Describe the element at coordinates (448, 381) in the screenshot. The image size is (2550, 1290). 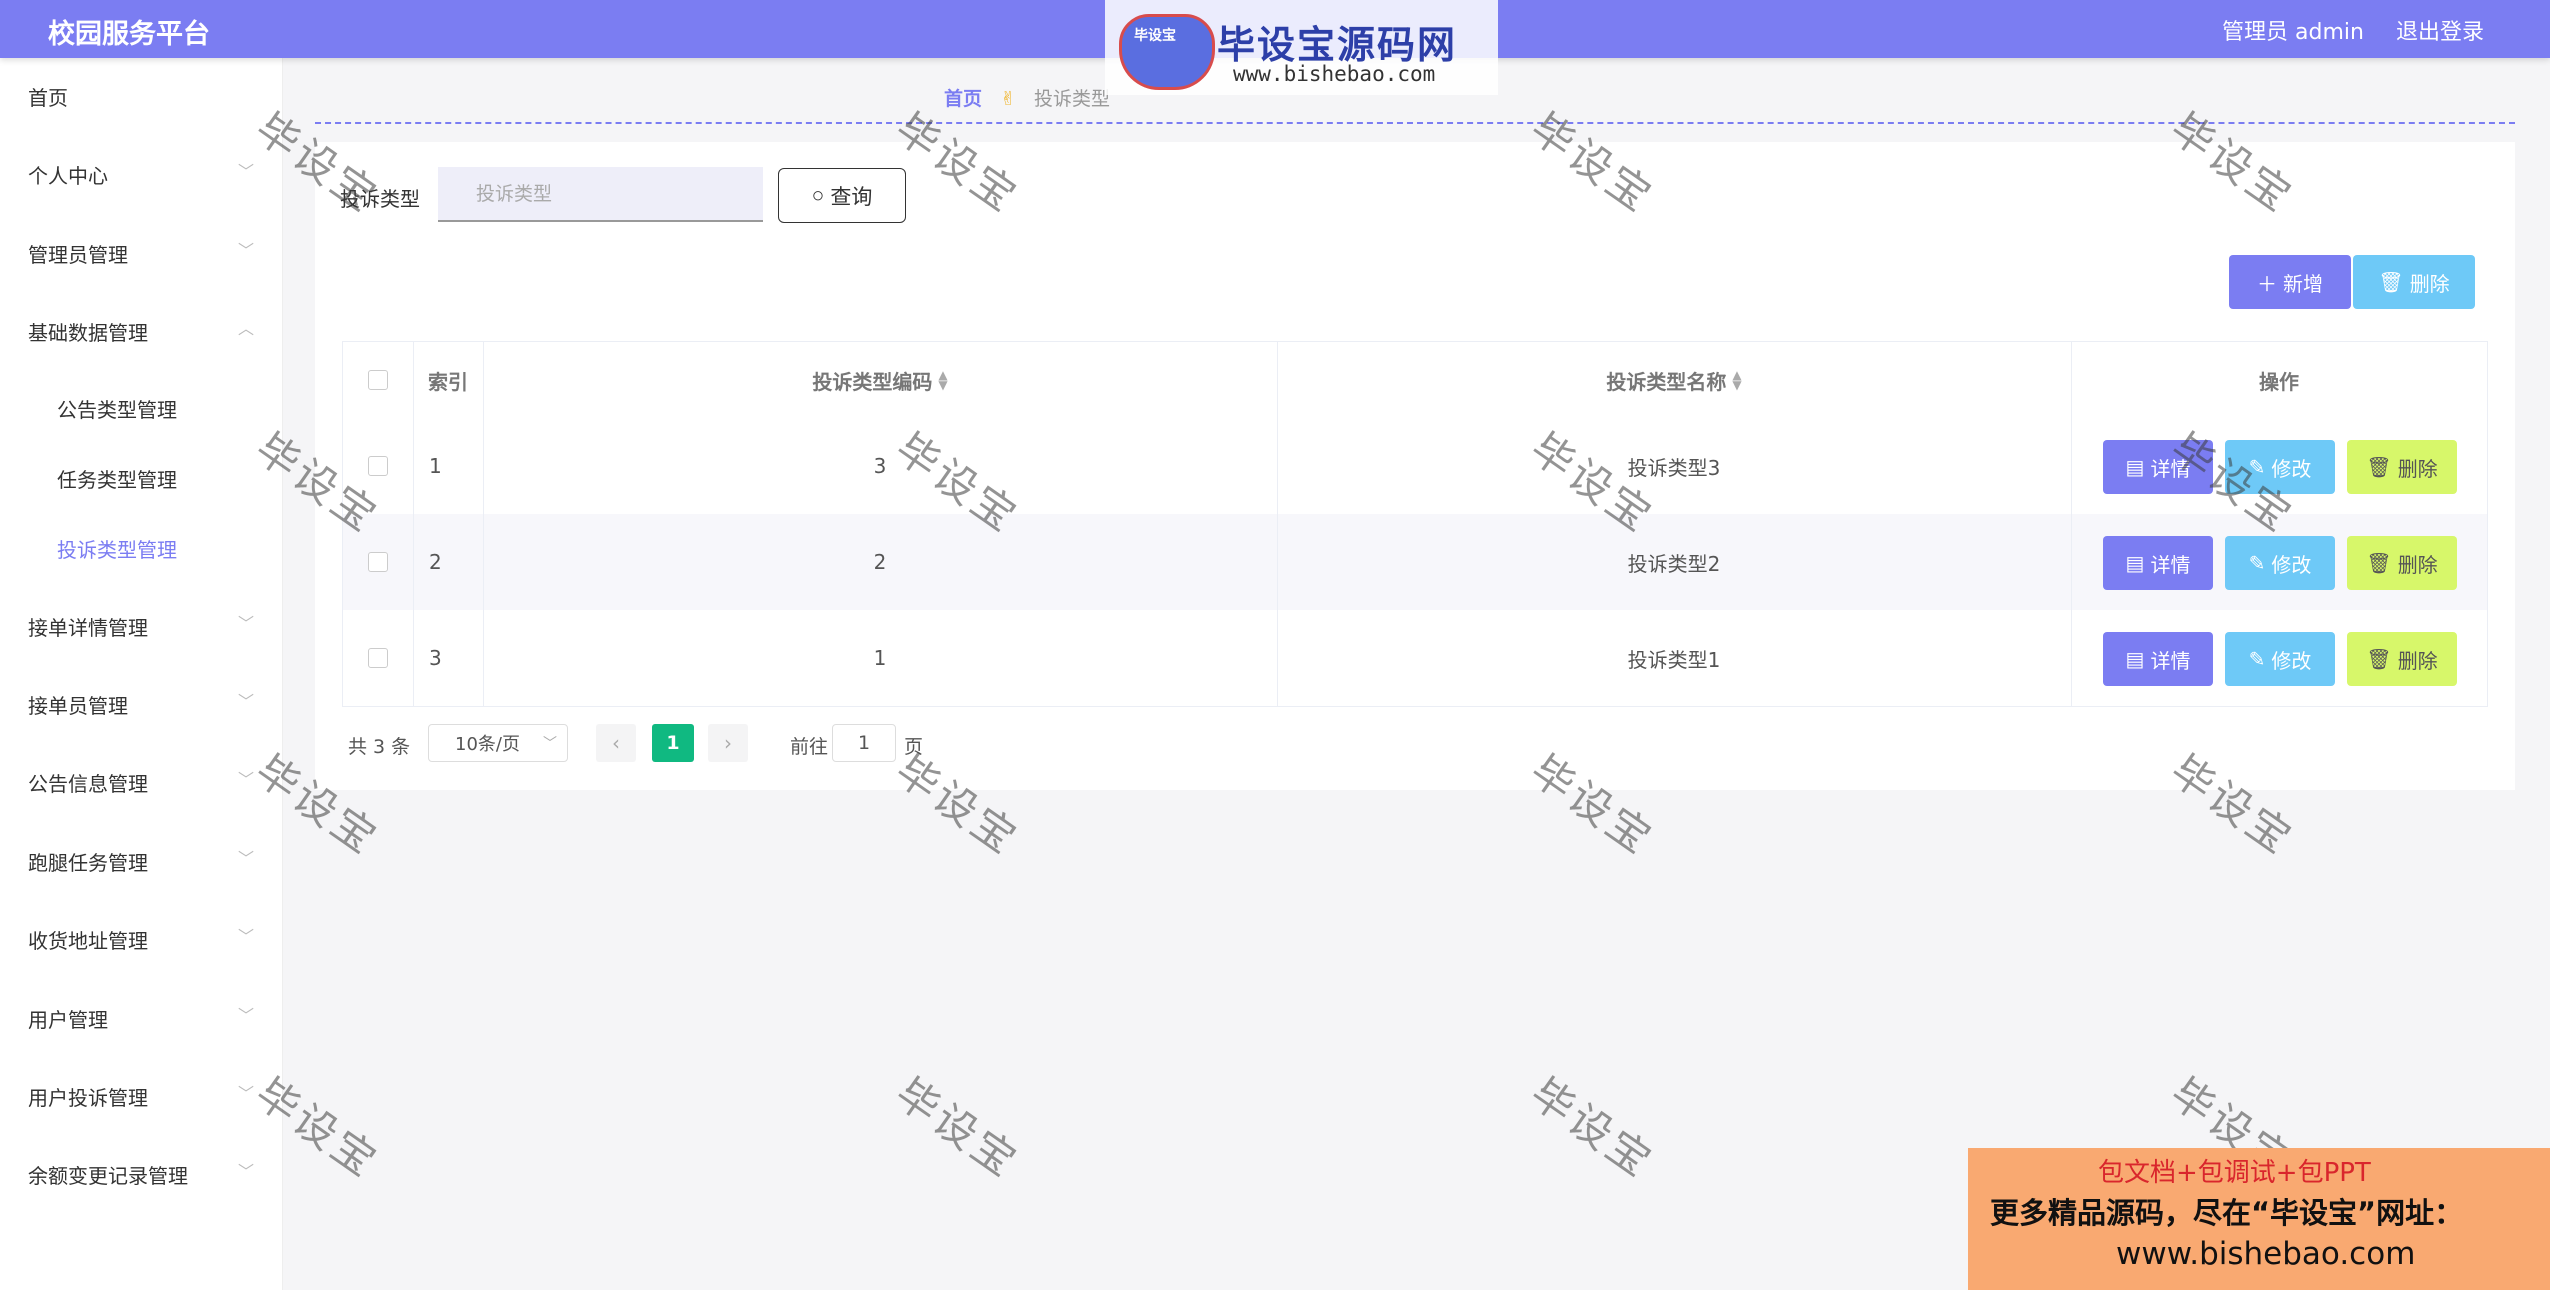
I see `column-header-index: 索引` at that location.